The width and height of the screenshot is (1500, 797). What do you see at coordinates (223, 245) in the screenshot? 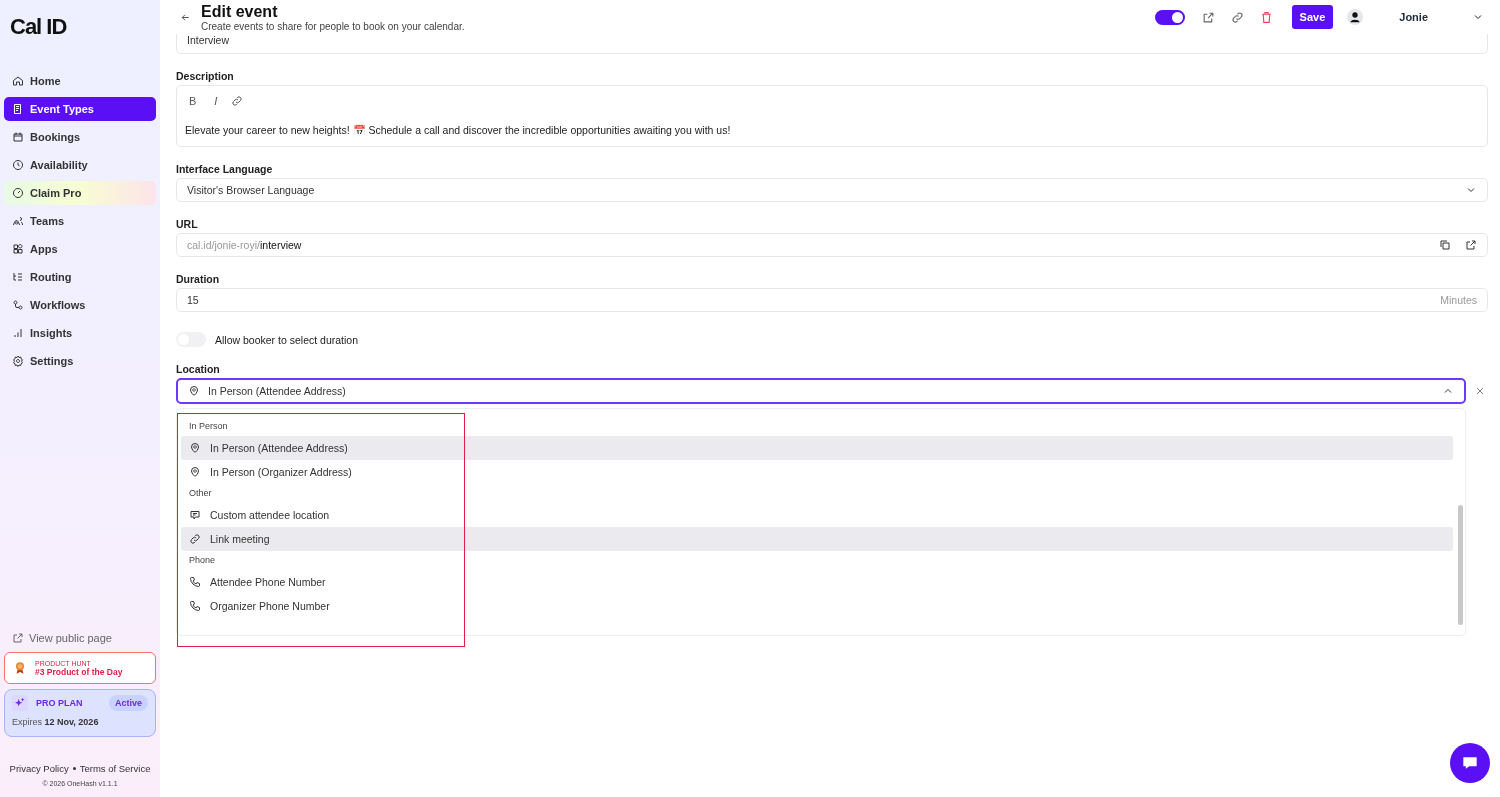
I see `url-prefix: cal.id/jonie-royi/` at bounding box center [223, 245].